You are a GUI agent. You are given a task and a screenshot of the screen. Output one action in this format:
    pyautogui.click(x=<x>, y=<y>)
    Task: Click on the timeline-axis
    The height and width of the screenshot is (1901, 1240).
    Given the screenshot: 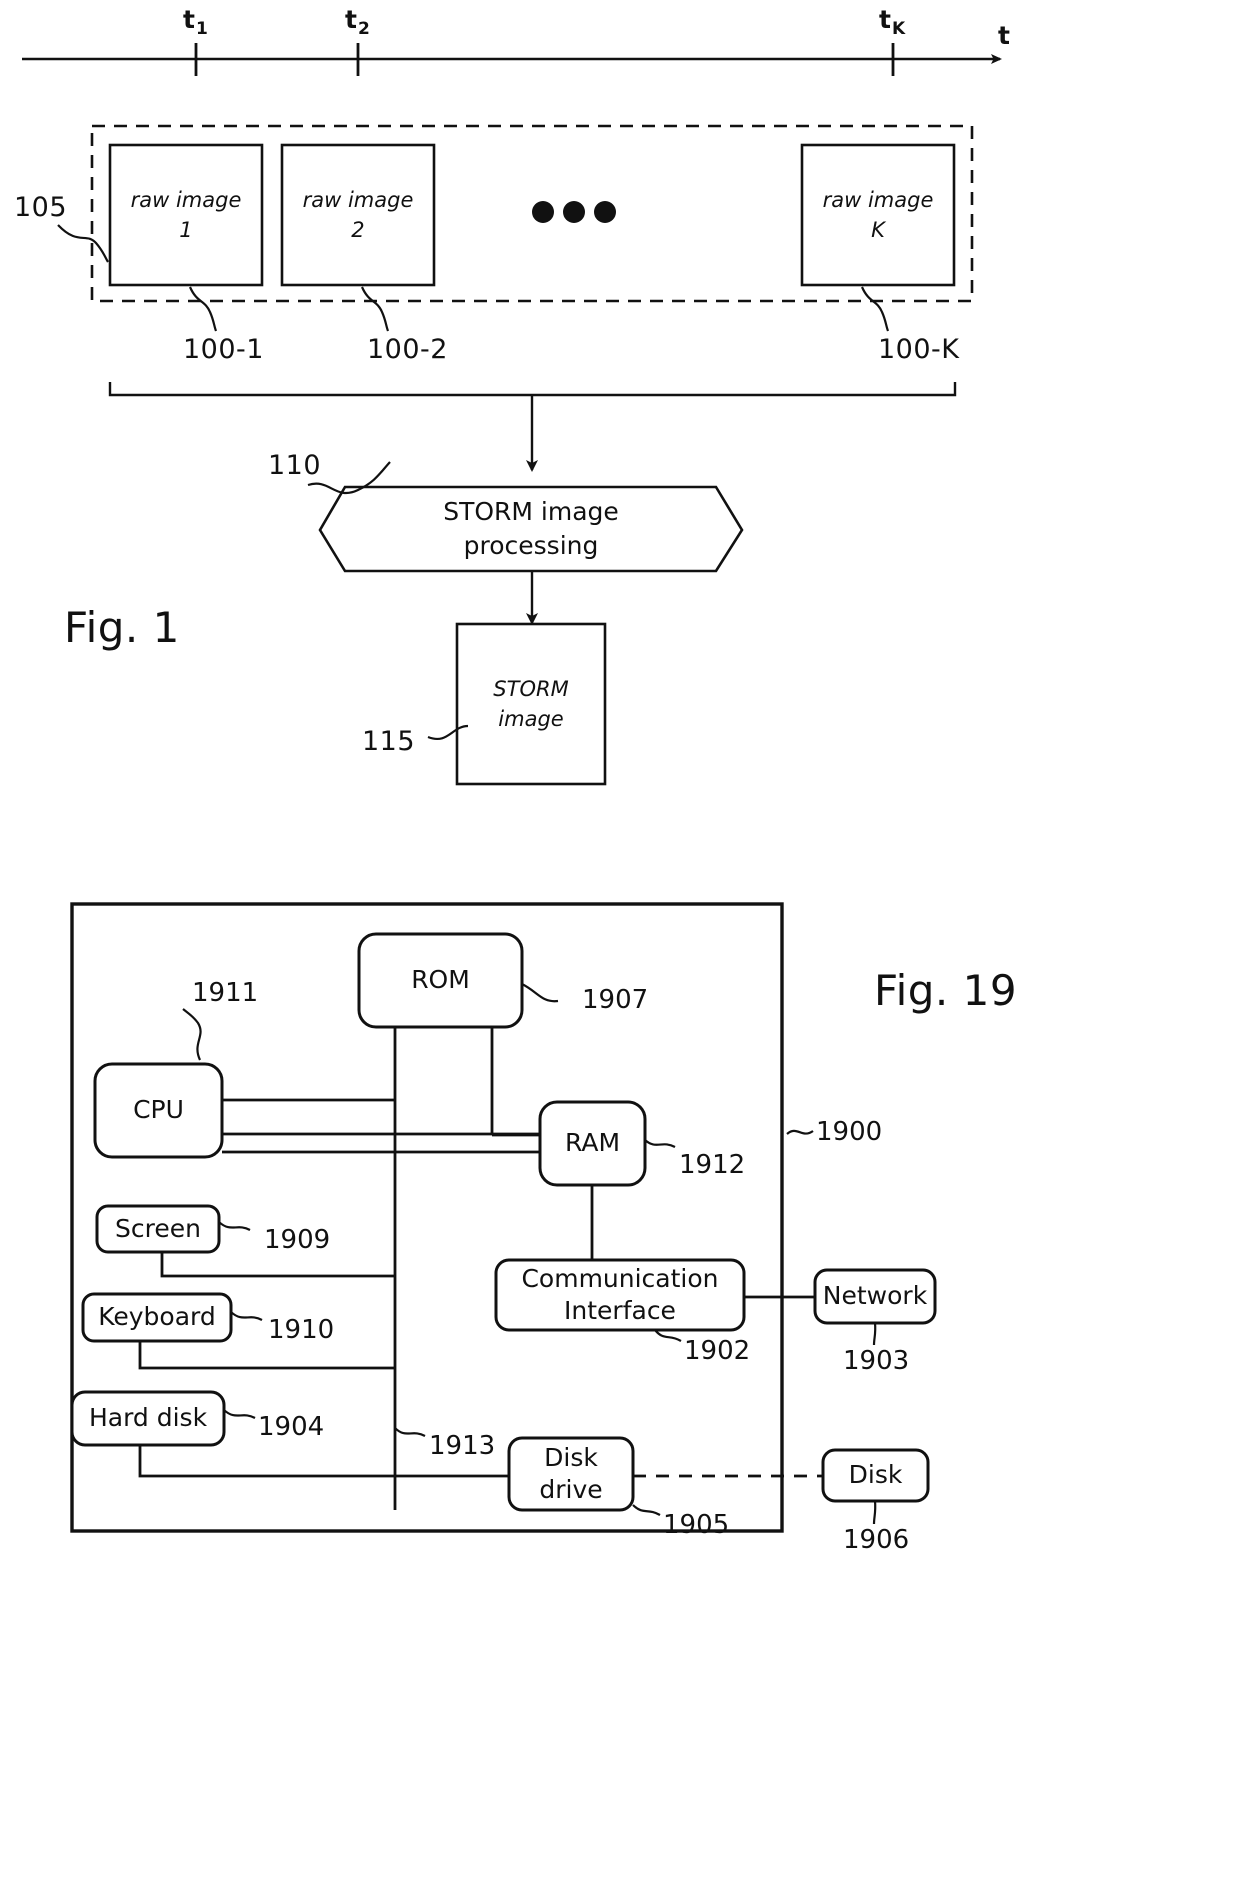 What is the action you would take?
    pyautogui.click(x=512, y=59)
    